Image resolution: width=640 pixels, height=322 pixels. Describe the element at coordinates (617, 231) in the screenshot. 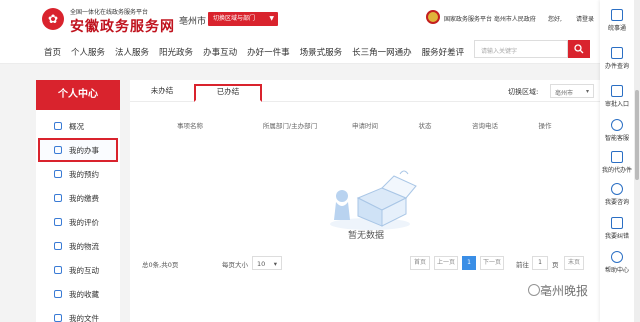

I see `float-item-correction: 我要纠错` at that location.